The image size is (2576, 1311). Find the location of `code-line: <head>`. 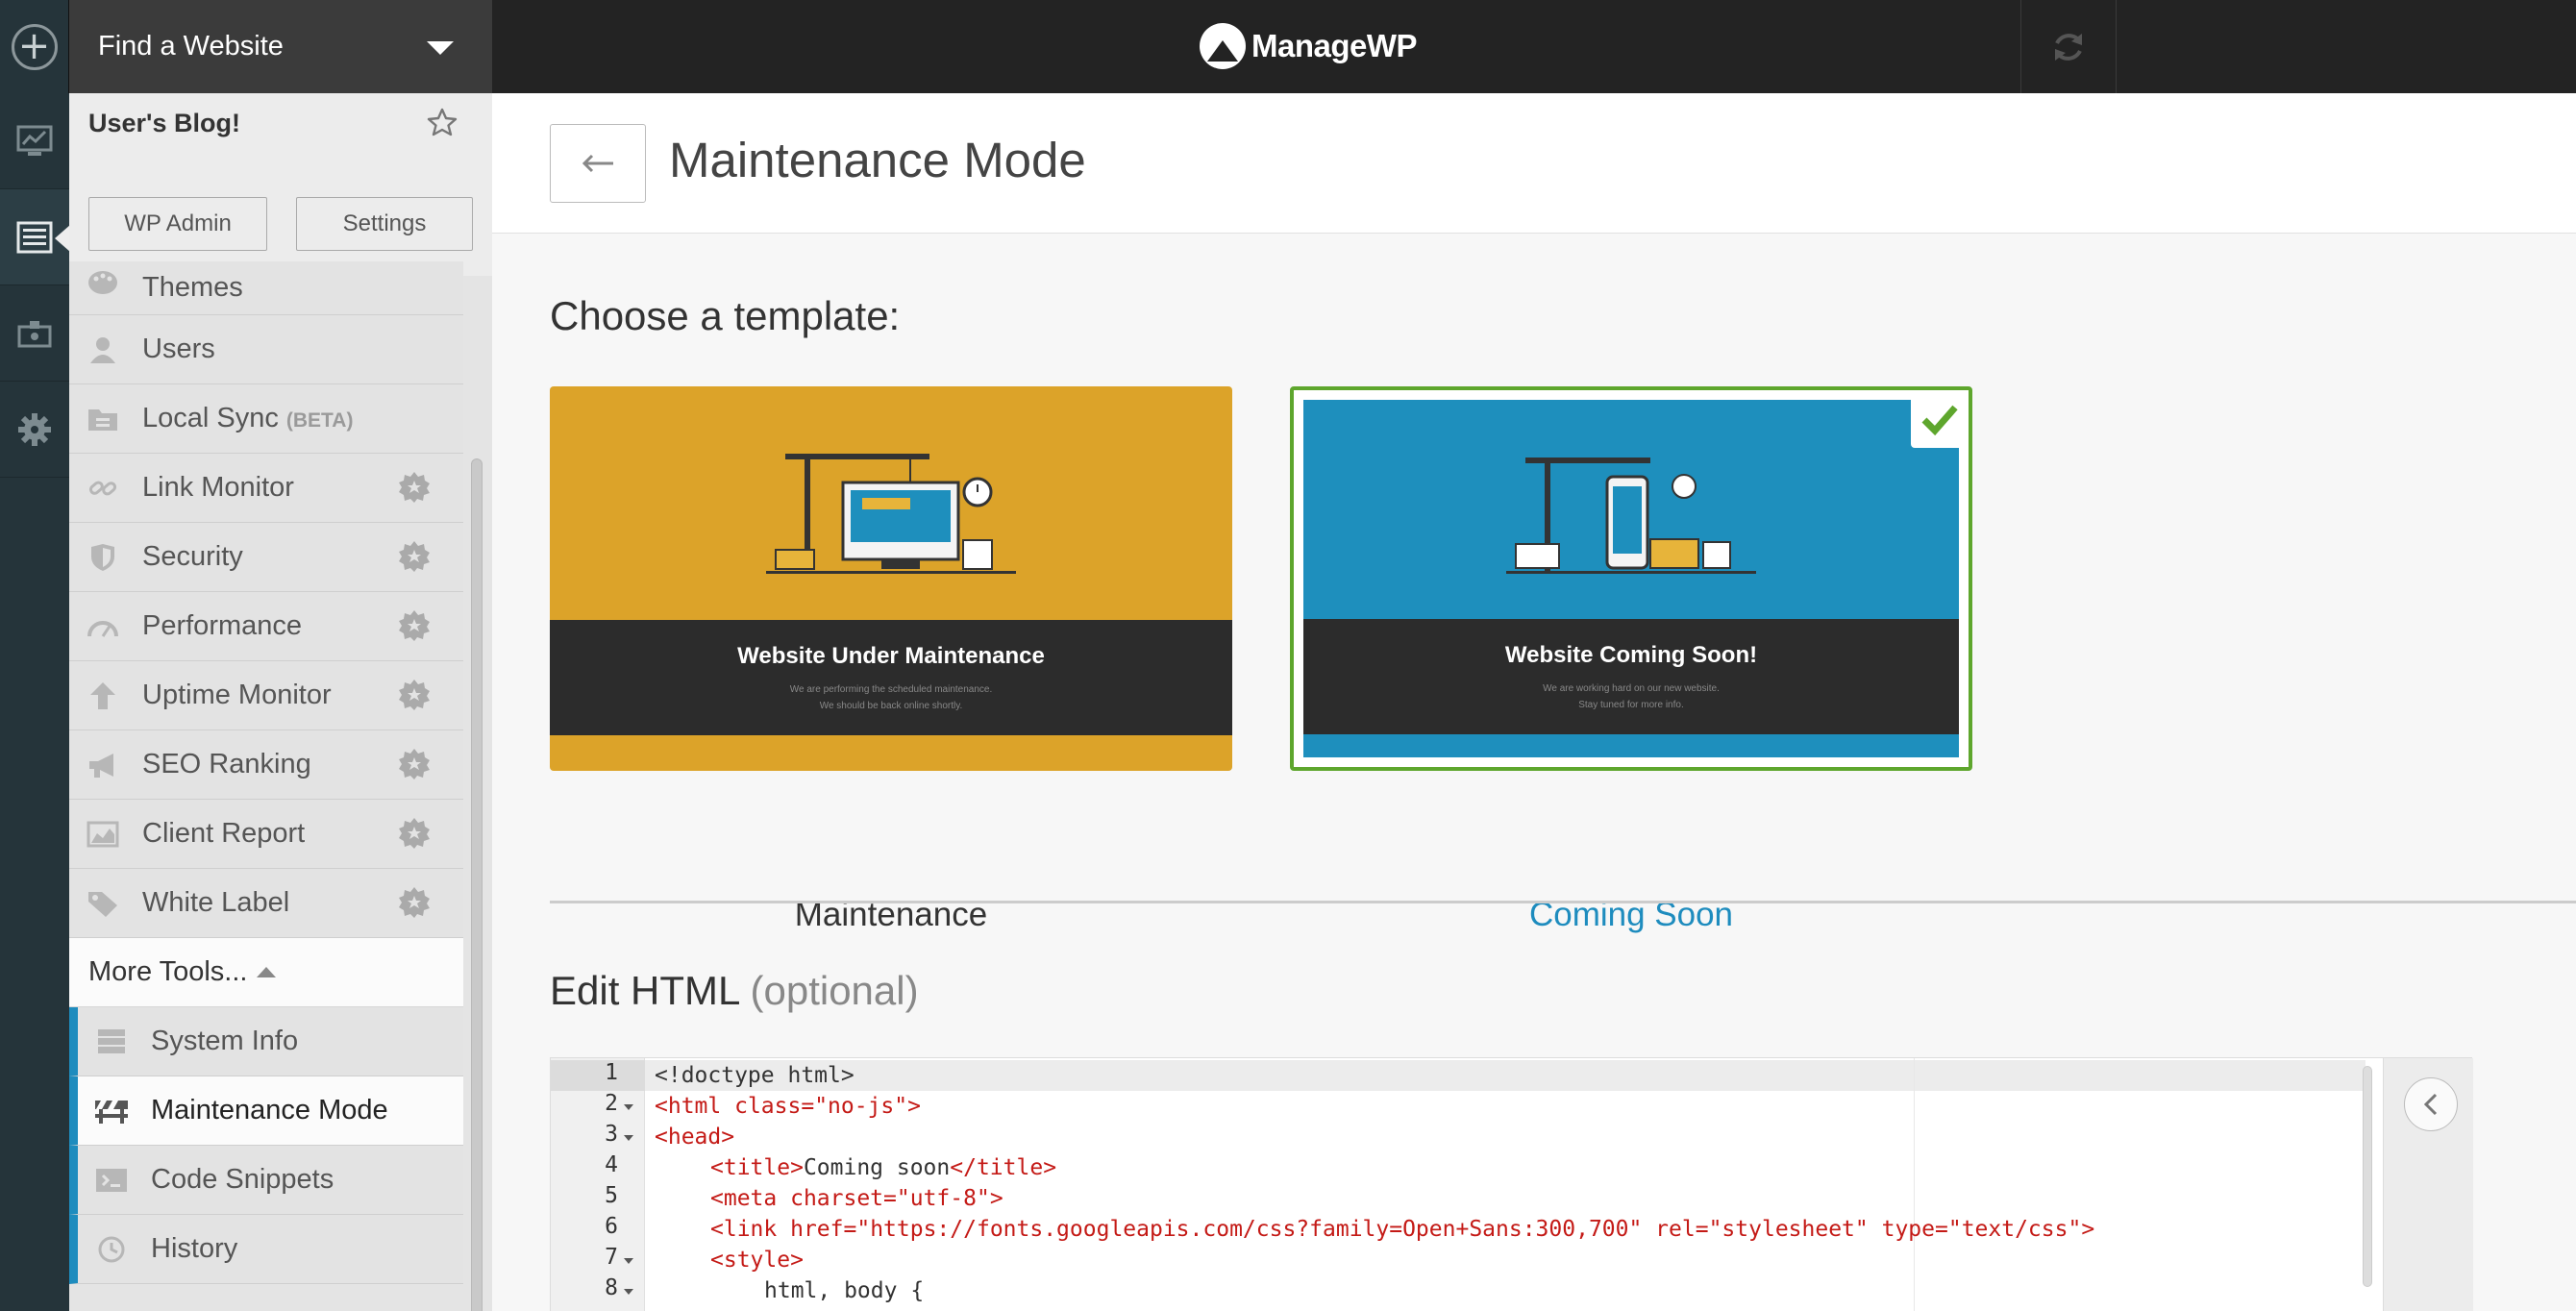

code-line: <head> is located at coordinates (695, 1137).